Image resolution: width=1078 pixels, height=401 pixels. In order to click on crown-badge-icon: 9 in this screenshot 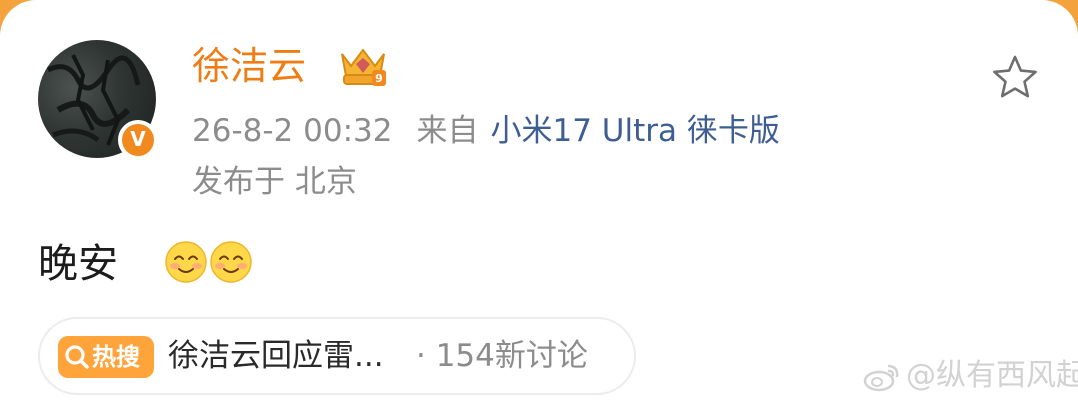, I will do `click(363, 67)`.